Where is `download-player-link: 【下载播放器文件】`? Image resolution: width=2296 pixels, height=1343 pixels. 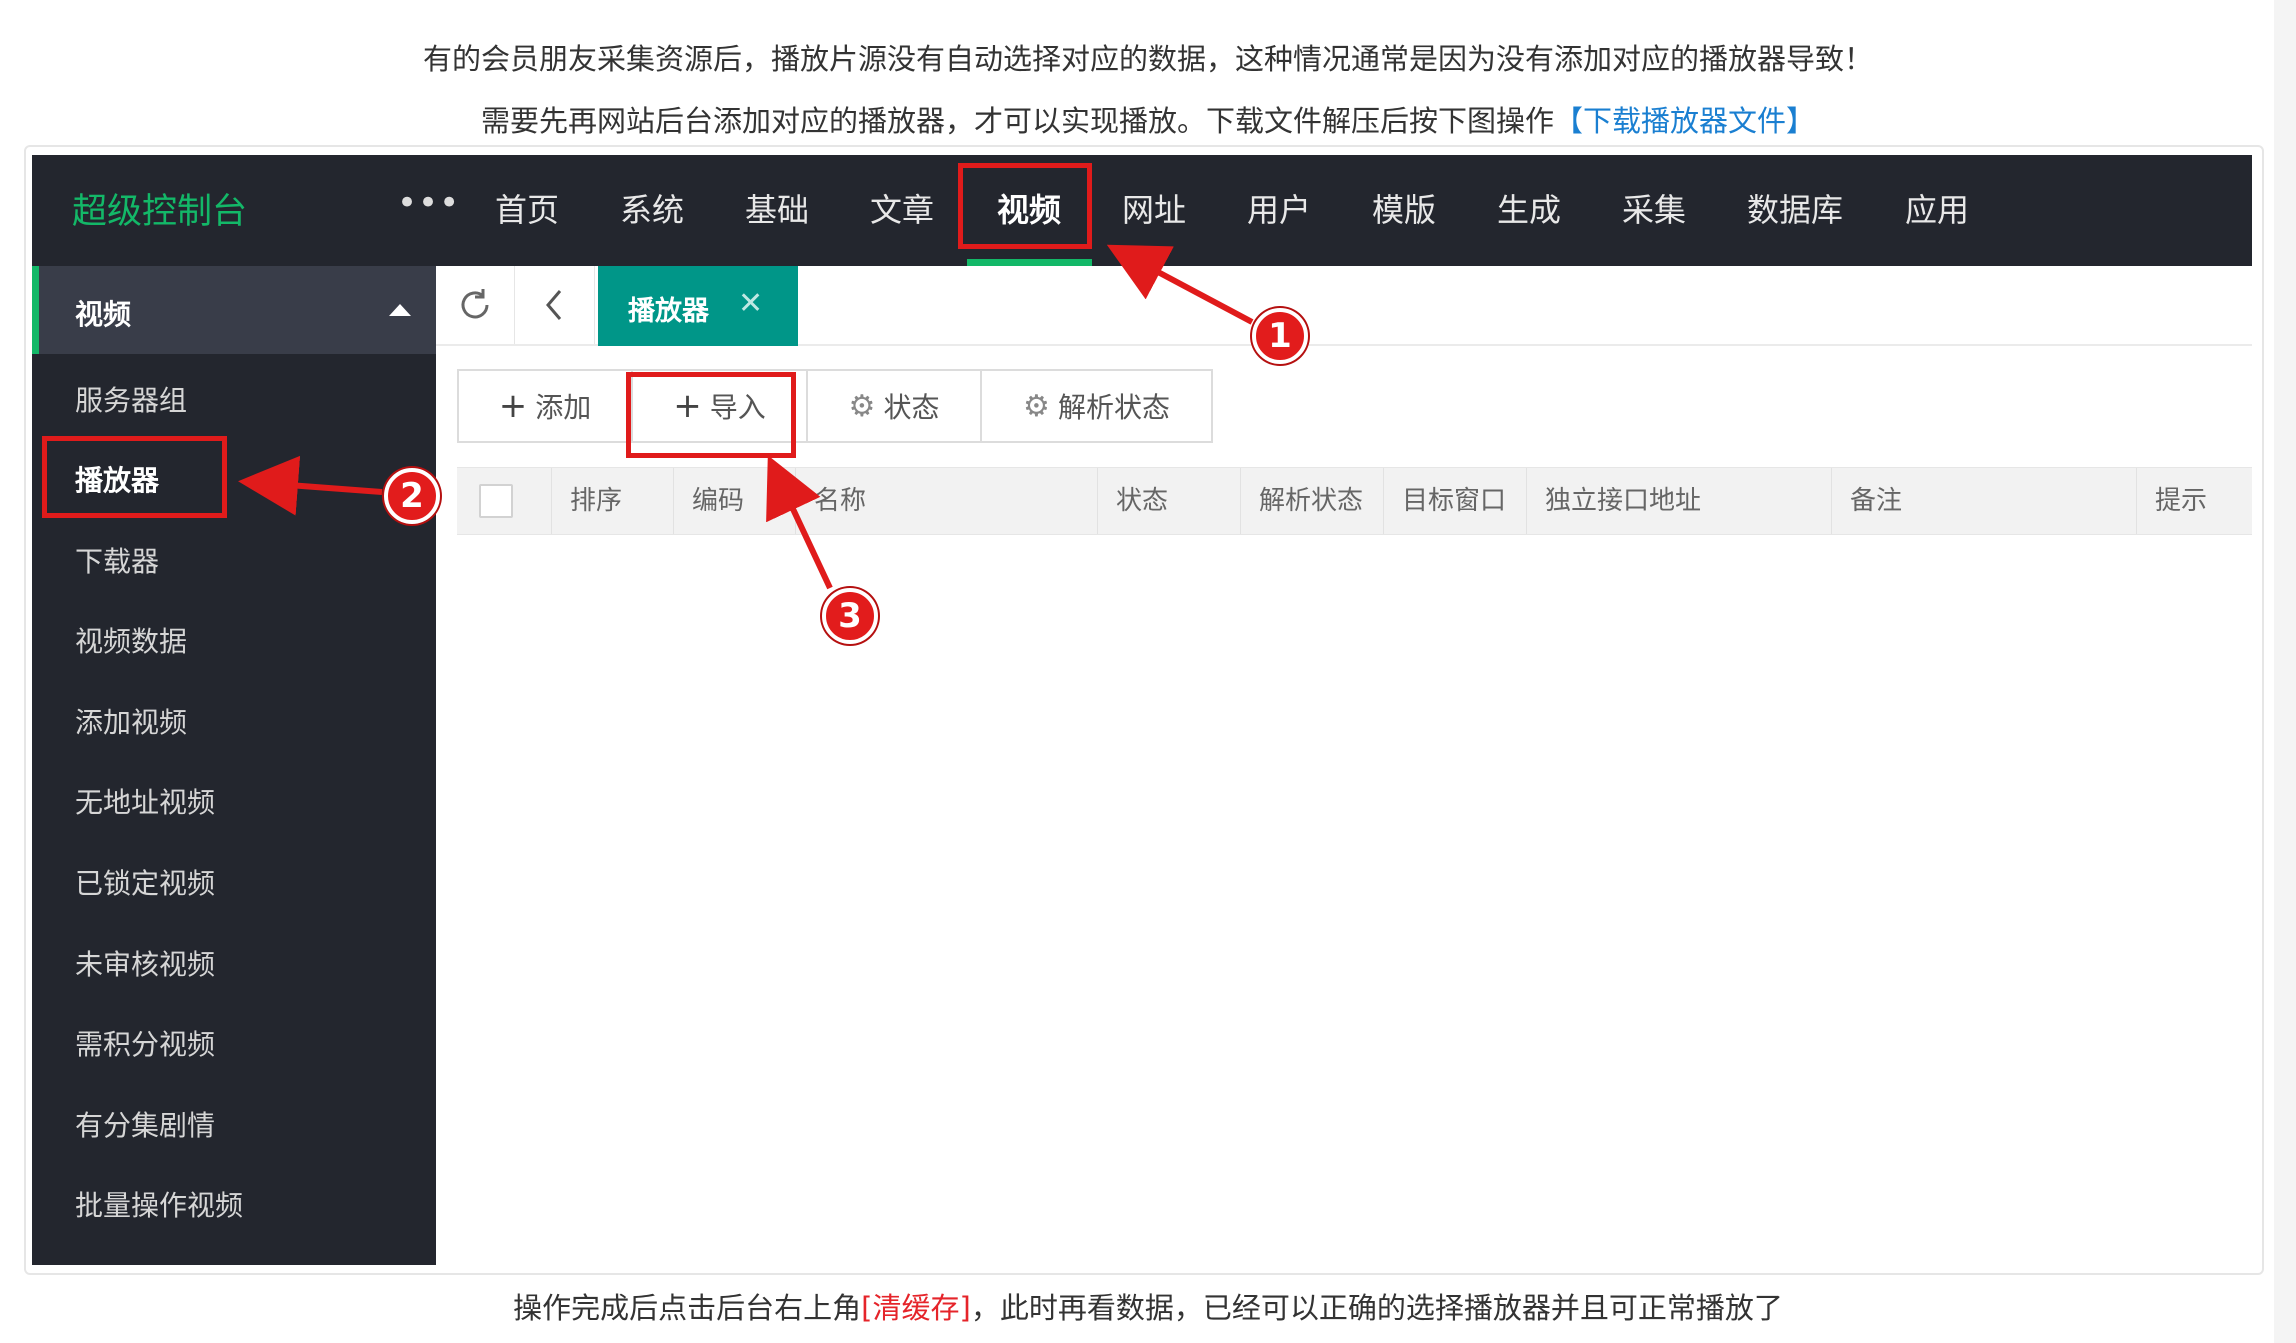
download-player-link: 【下载播放器文件】 is located at coordinates (1684, 121).